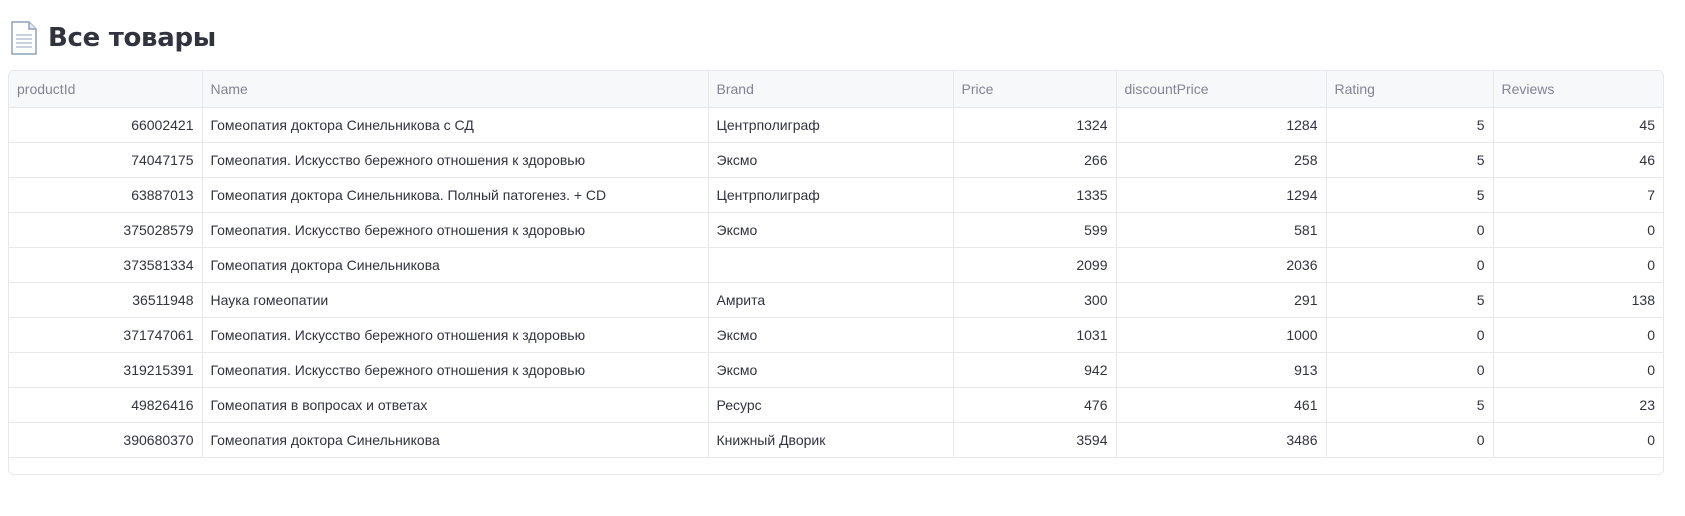 Image resolution: width=1685 pixels, height=516 pixels. What do you see at coordinates (1221, 370) in the screenshot?
I see `cell-discountprice: 913` at bounding box center [1221, 370].